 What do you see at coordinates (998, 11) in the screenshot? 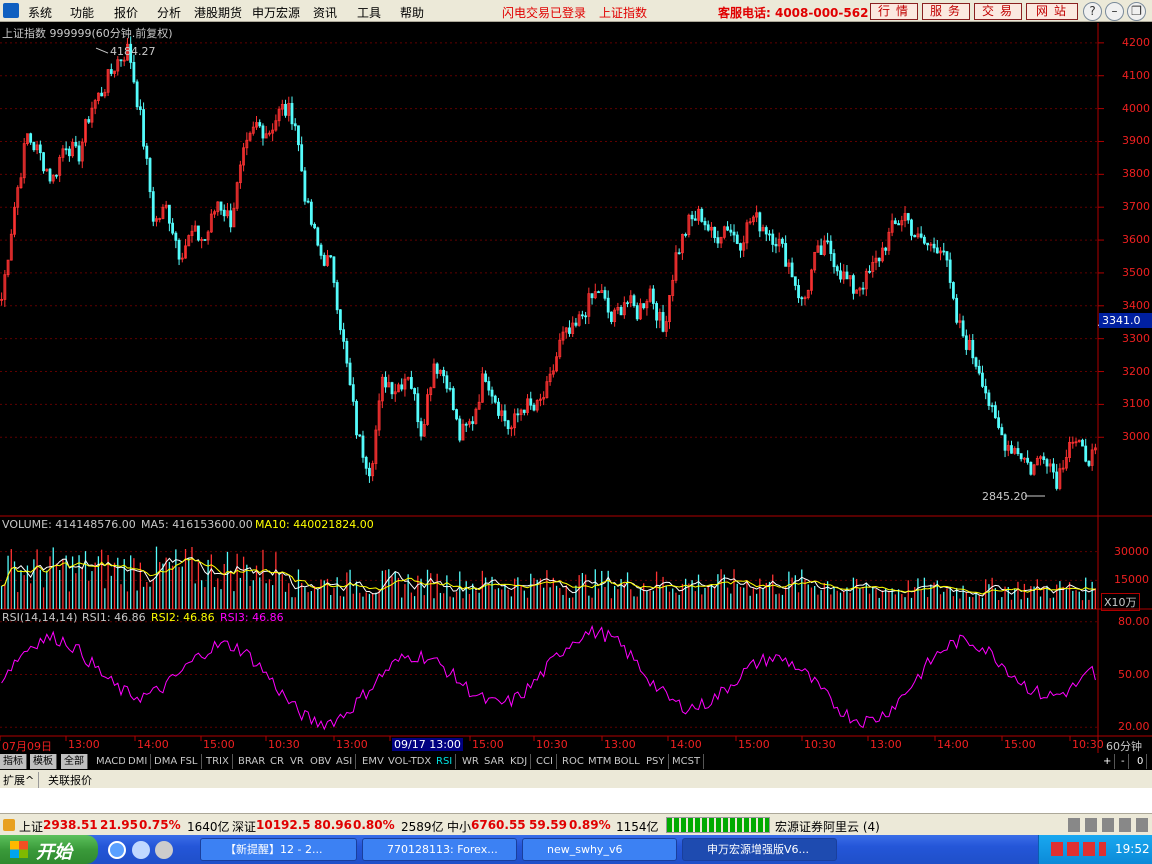
I see `trade-button: 交易` at bounding box center [998, 11].